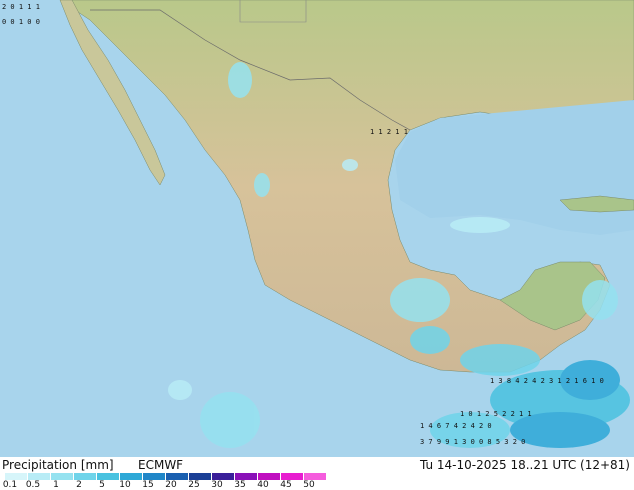 The width and height of the screenshot is (634, 490). I want to click on value-label: 1 4 6 7 4 2 4 2 0, so click(456, 426).